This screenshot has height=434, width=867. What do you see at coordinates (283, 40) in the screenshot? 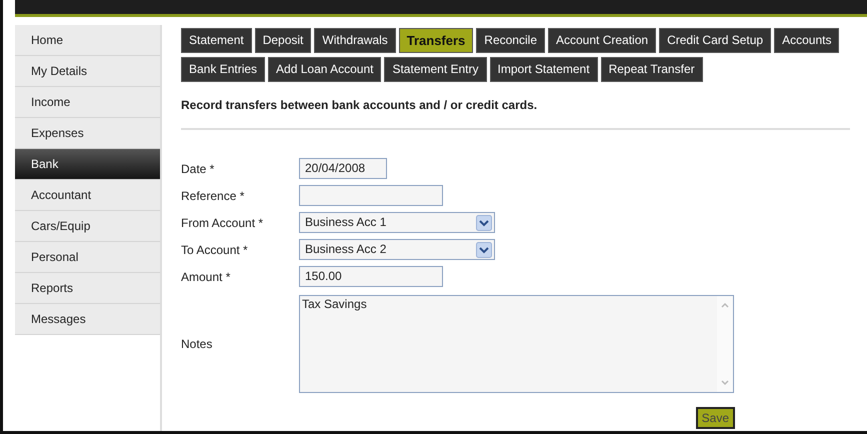
I see `tab: Deposit` at bounding box center [283, 40].